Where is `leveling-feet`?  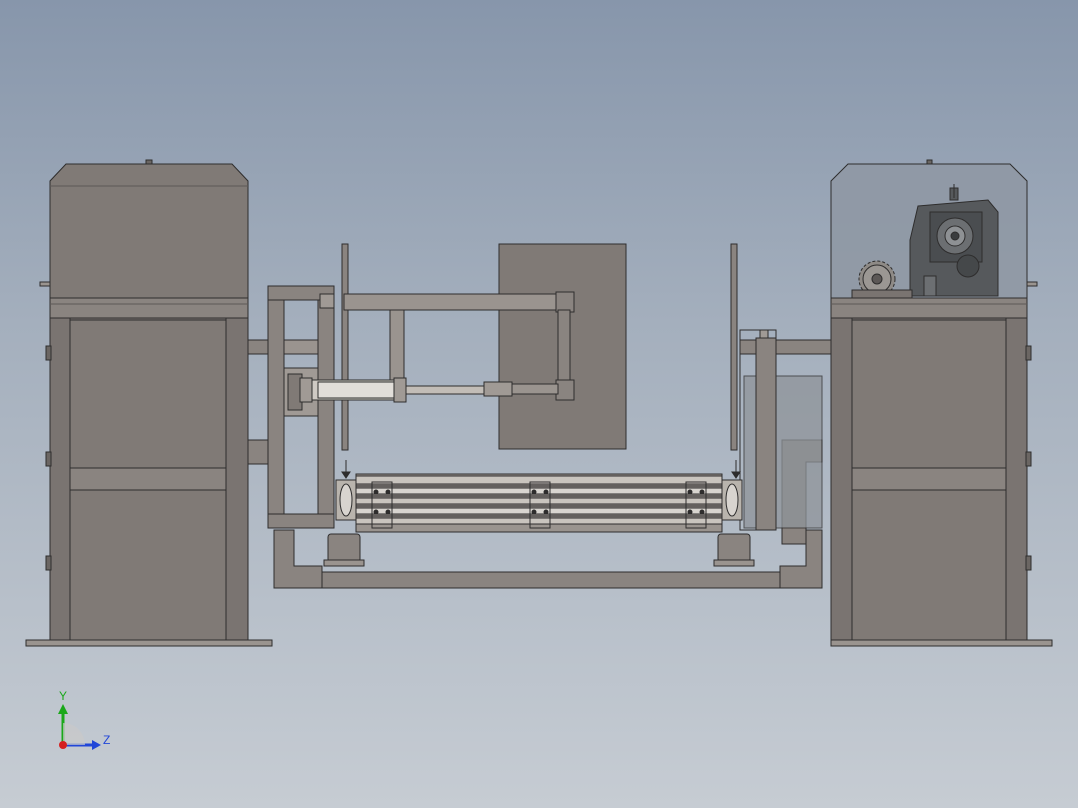 leveling-feet is located at coordinates (539, 550).